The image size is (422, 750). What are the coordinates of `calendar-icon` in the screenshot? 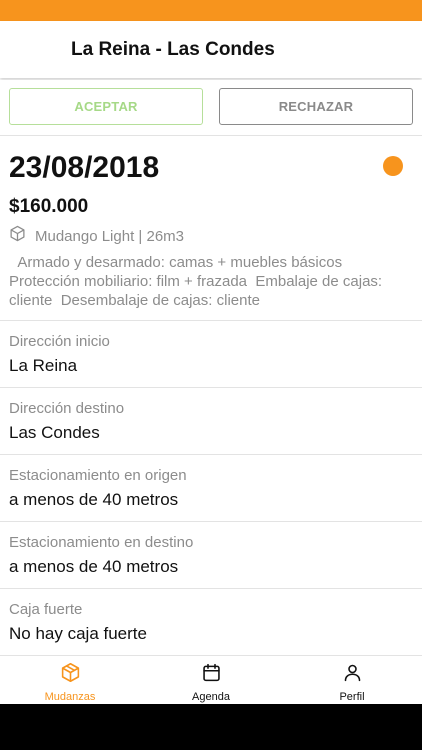 It's located at (211, 672).